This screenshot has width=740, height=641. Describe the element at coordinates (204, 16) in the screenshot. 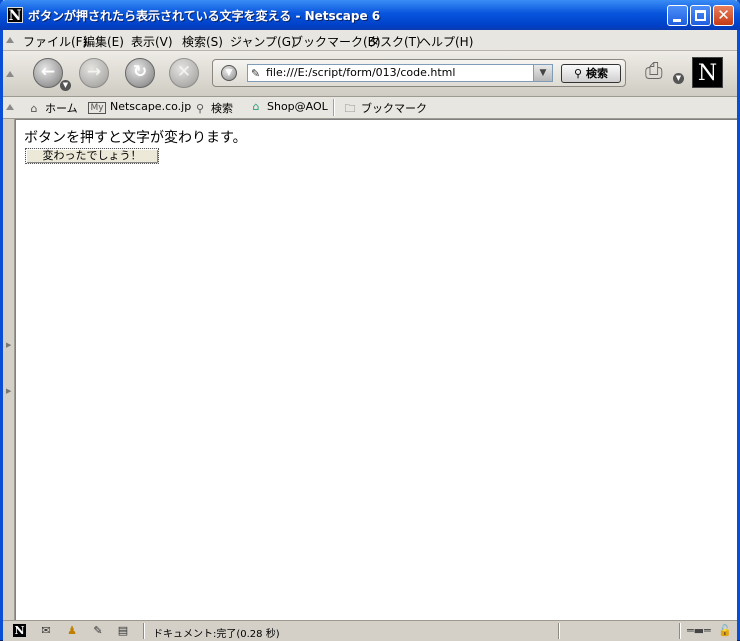

I see `window-title: ボタンが押されたら表示されている文字を変える - Netscape 6` at that location.